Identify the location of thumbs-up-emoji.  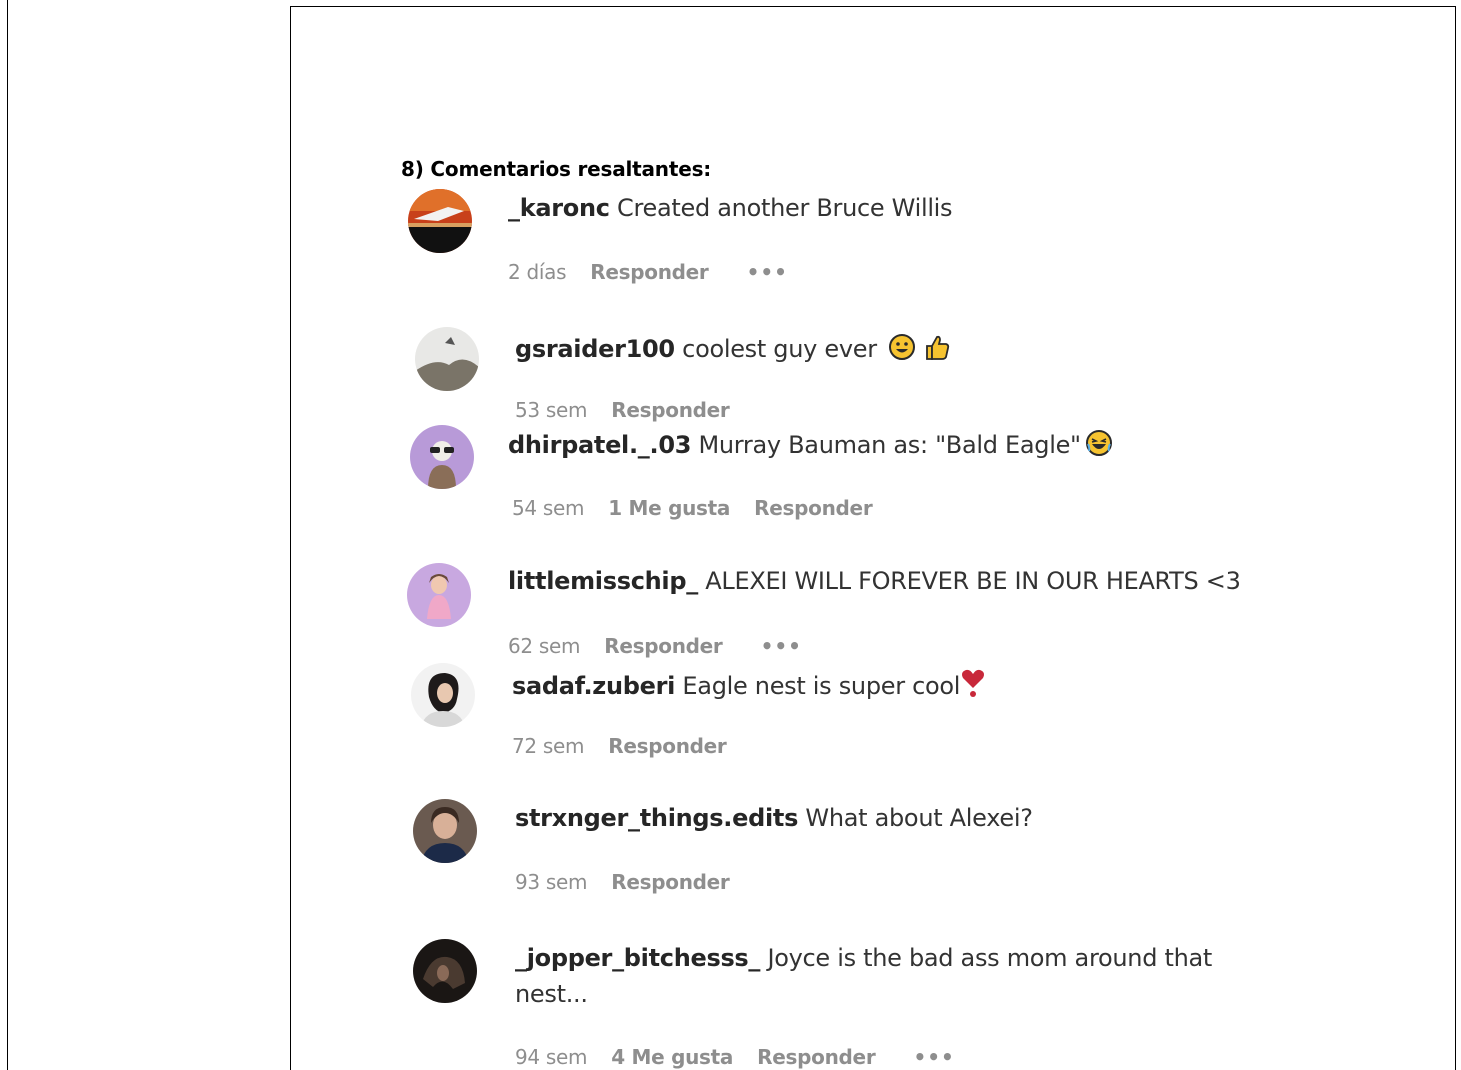
(937, 350).